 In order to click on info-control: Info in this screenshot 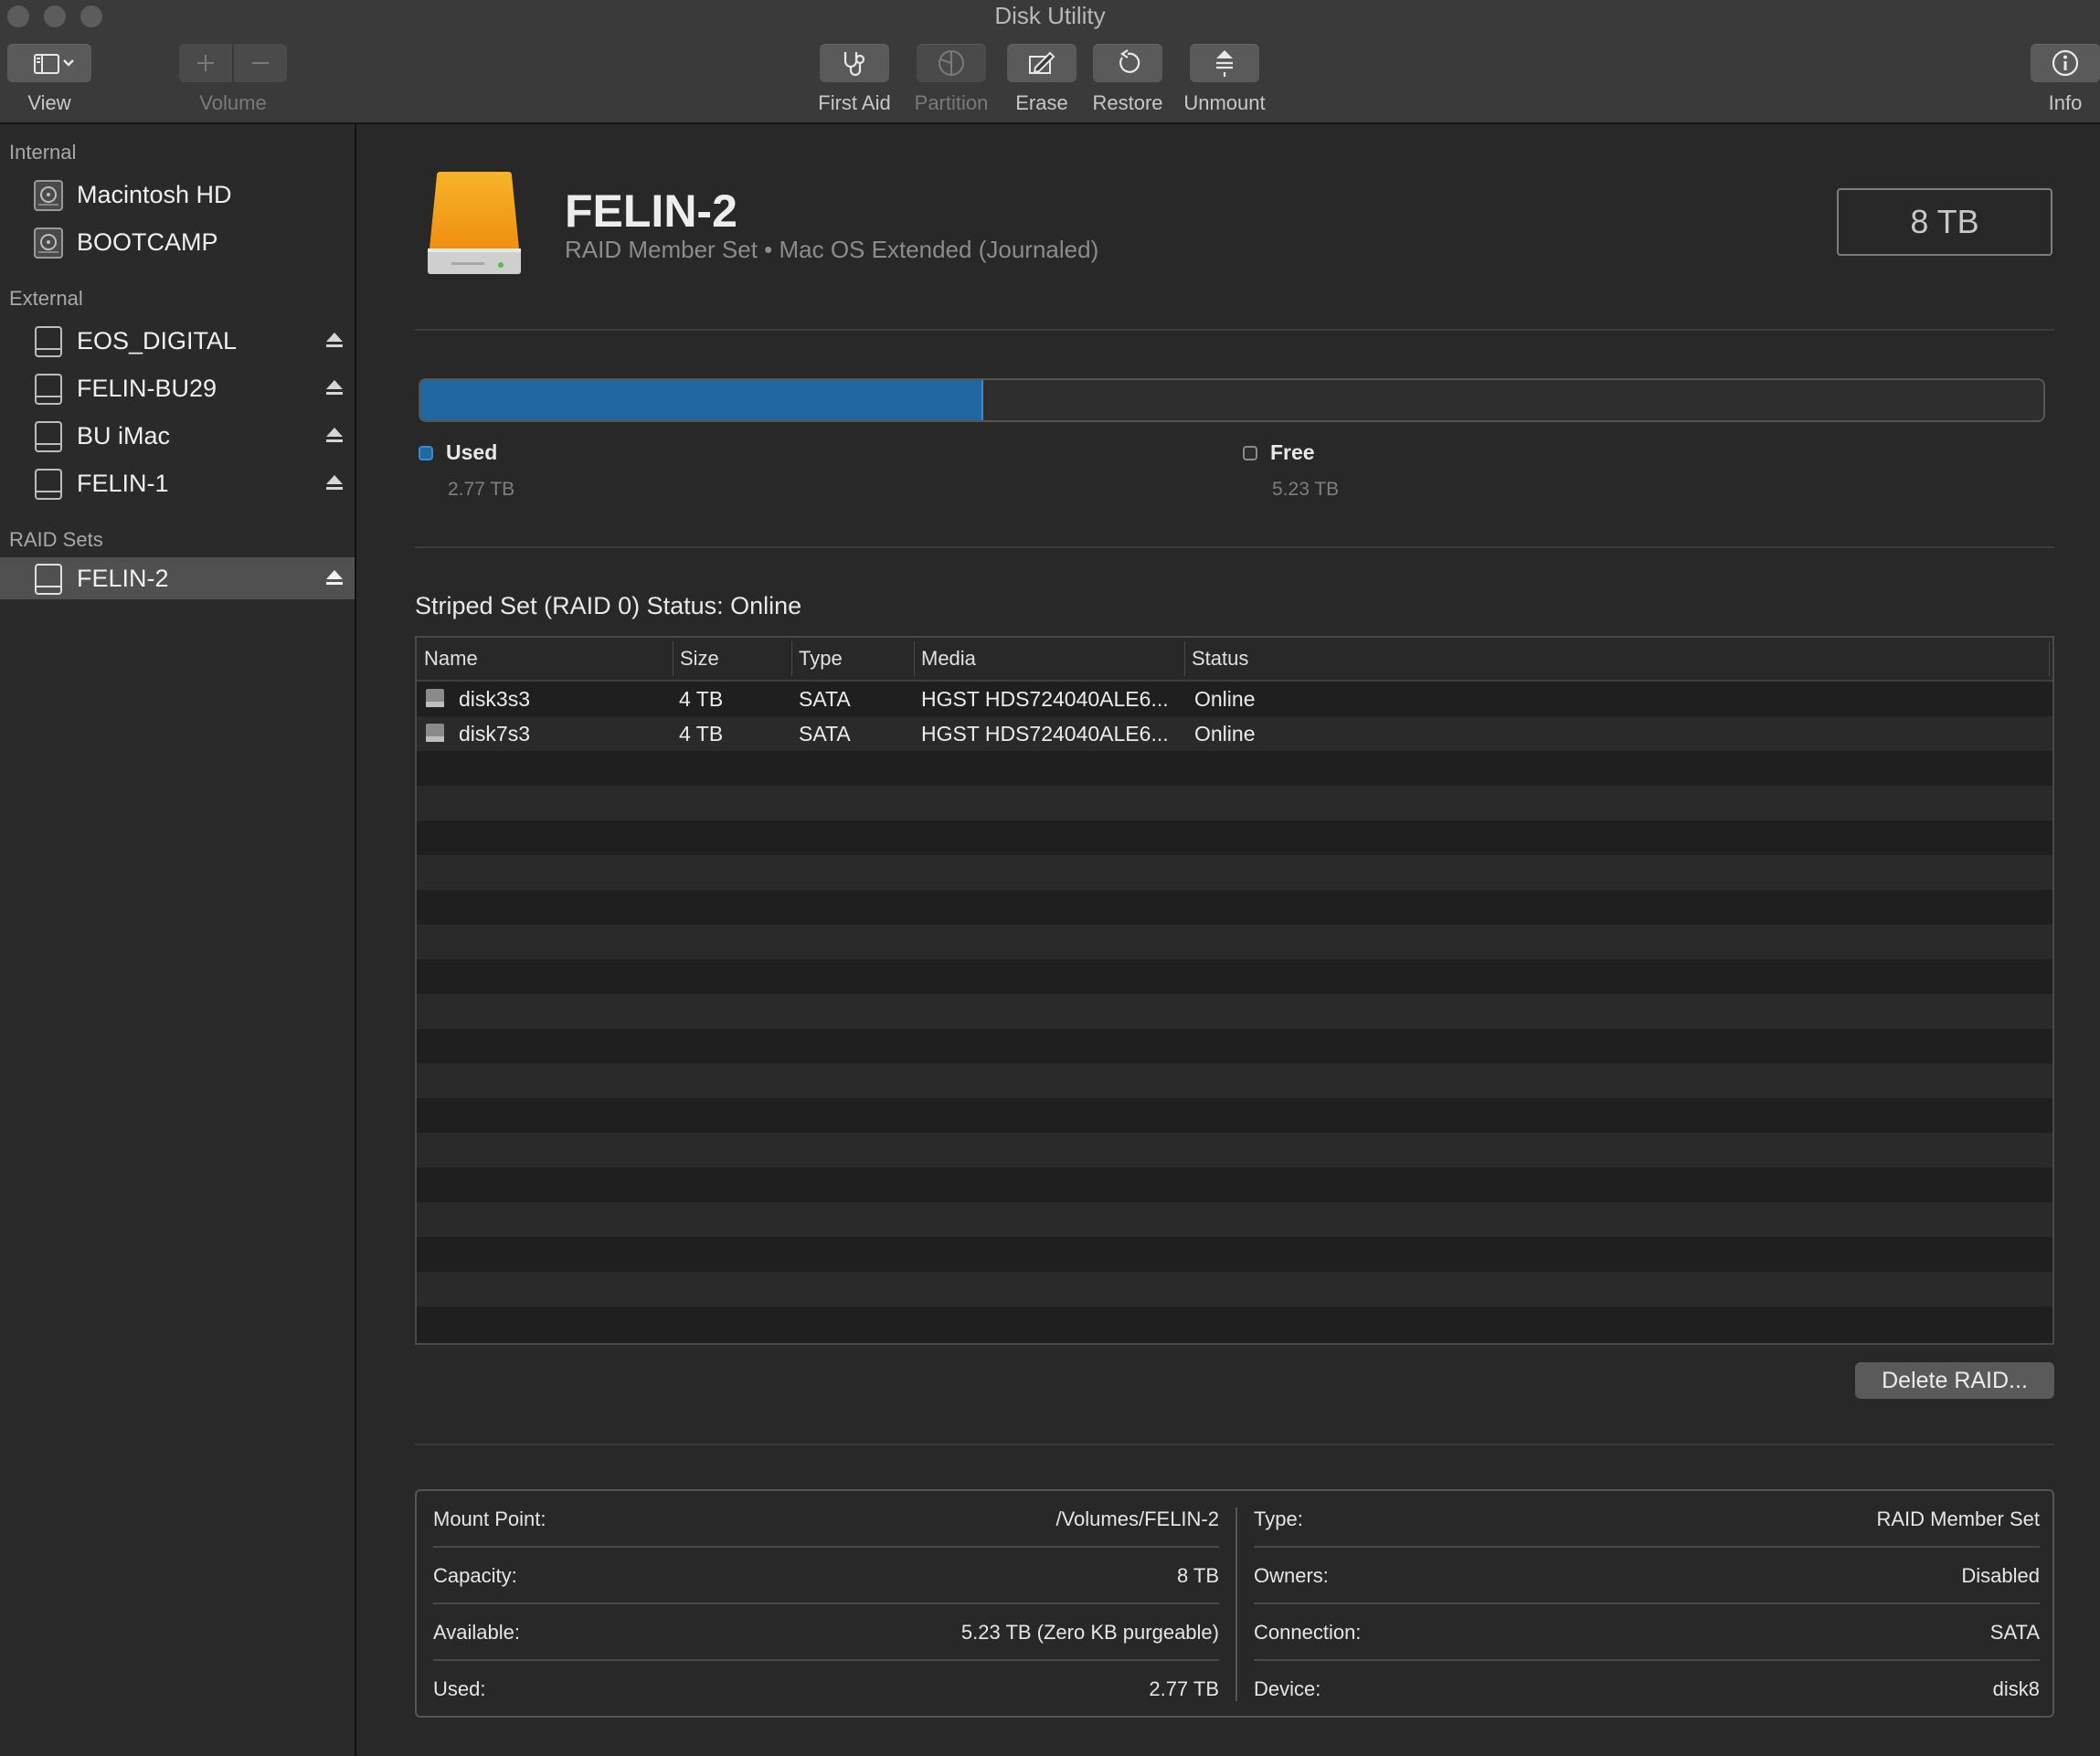, I will do `click(2065, 79)`.